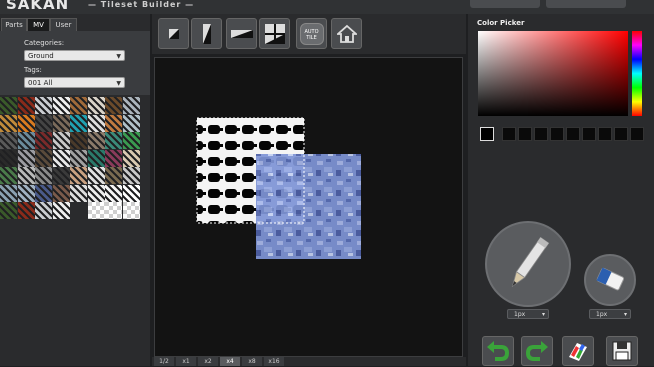 The height and width of the screenshot is (367, 654). Describe the element at coordinates (230, 361) in the screenshot. I see `zoom-x4: x4` at that location.